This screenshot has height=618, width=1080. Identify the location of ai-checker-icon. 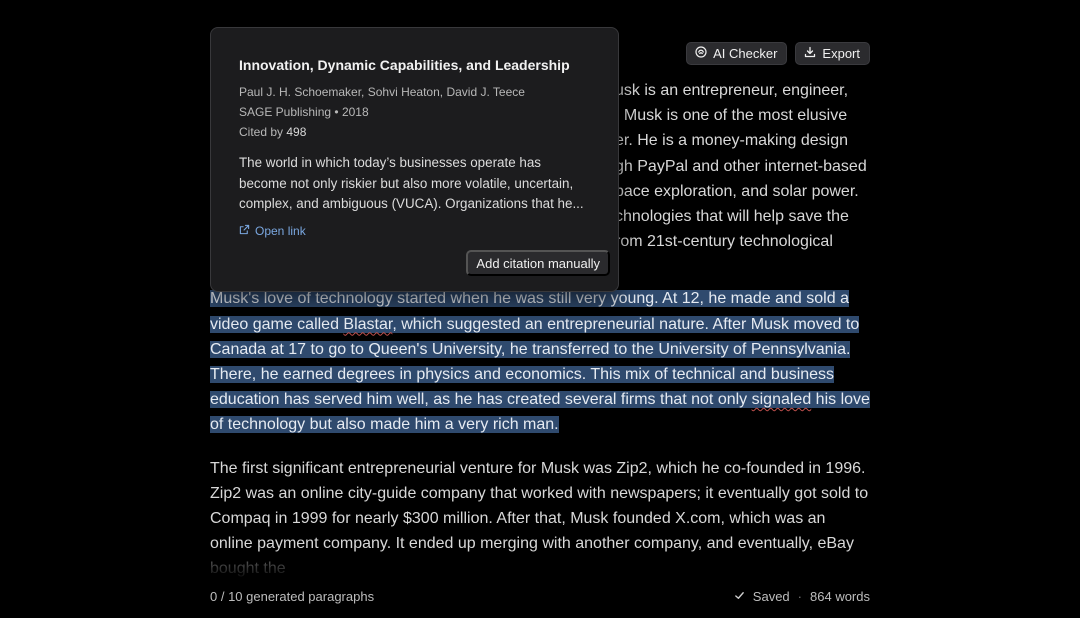
(701, 53).